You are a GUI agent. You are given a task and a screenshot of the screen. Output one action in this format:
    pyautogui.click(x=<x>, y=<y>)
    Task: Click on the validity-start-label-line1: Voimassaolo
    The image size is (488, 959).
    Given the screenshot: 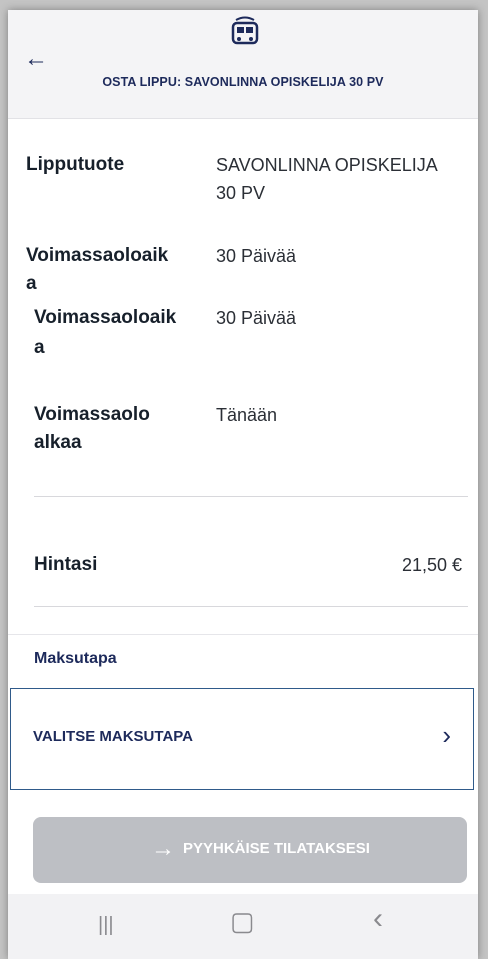 What is the action you would take?
    pyautogui.click(x=92, y=414)
    